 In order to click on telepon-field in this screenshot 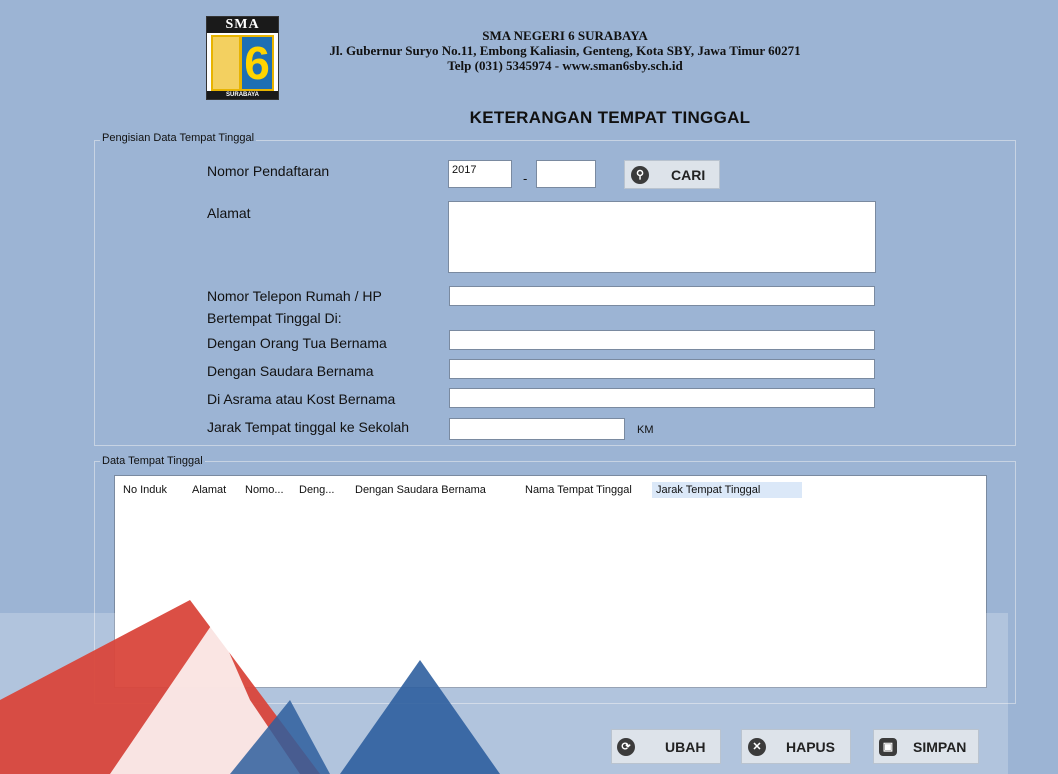, I will do `click(662, 296)`.